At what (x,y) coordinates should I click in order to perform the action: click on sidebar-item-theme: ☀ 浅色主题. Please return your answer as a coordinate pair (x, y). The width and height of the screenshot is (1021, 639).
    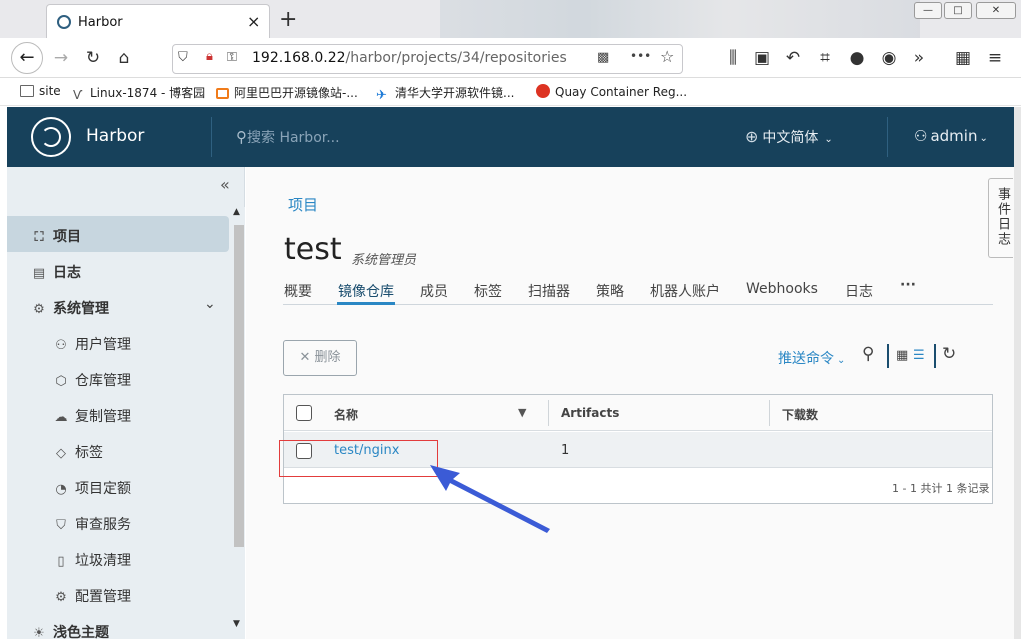
    Looking at the image, I should click on (70, 630).